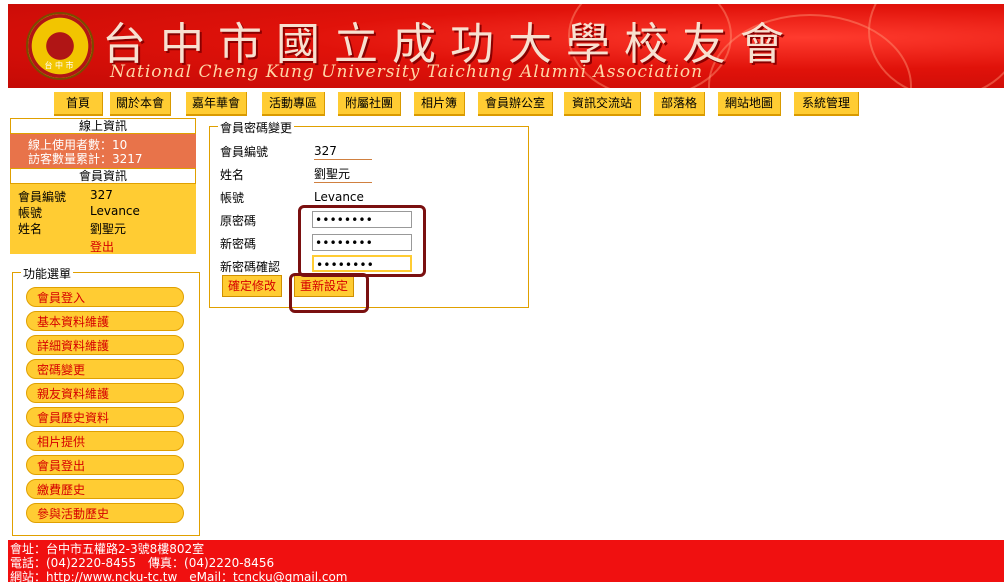  Describe the element at coordinates (602, 104) in the screenshot. I see `nav-info-exchange: 資訊交流站` at that location.